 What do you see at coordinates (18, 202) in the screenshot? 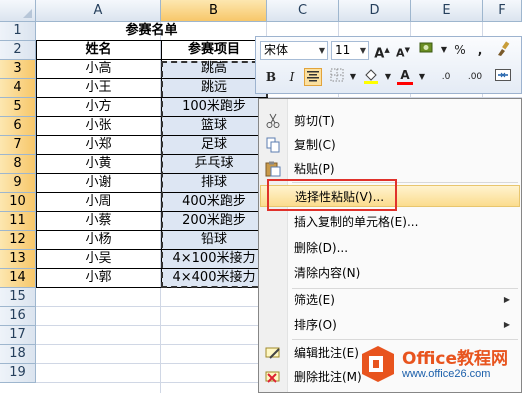
I see `row-header-10: 10` at bounding box center [18, 202].